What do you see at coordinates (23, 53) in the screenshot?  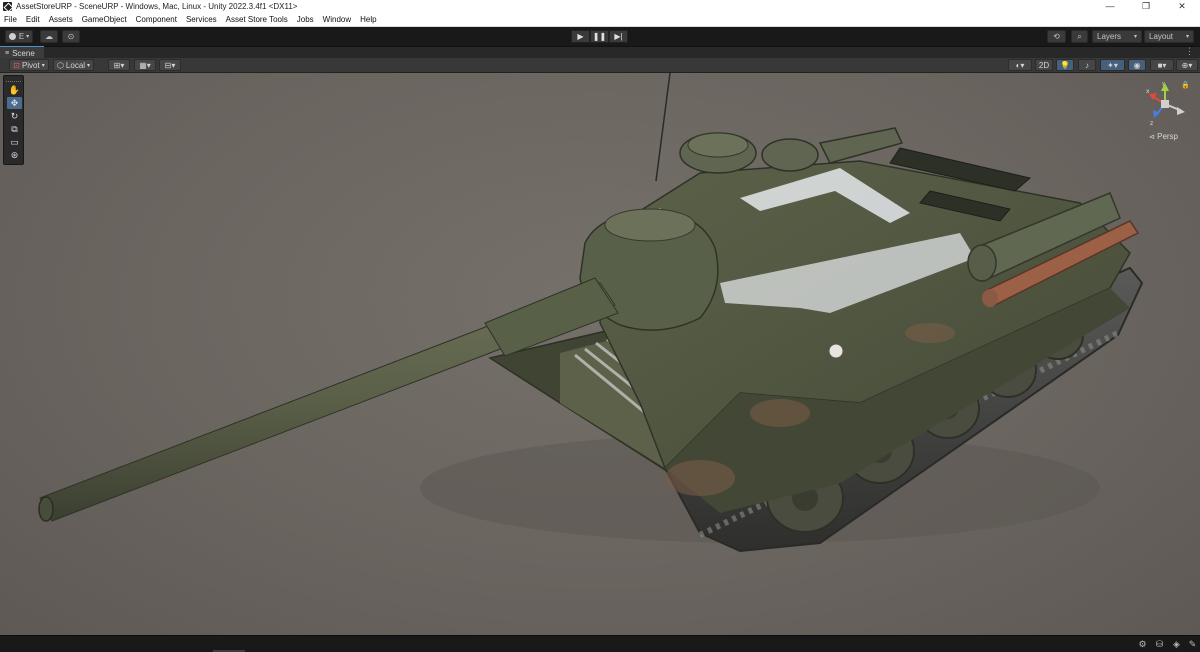 I see `scene-tab-label: Scene` at bounding box center [23, 53].